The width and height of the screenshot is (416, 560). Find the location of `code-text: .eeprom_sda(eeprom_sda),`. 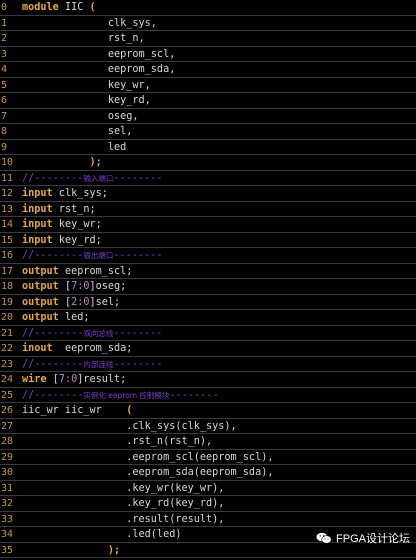

code-text: .eeprom_sda(eeprom_sda), is located at coordinates (147, 472).